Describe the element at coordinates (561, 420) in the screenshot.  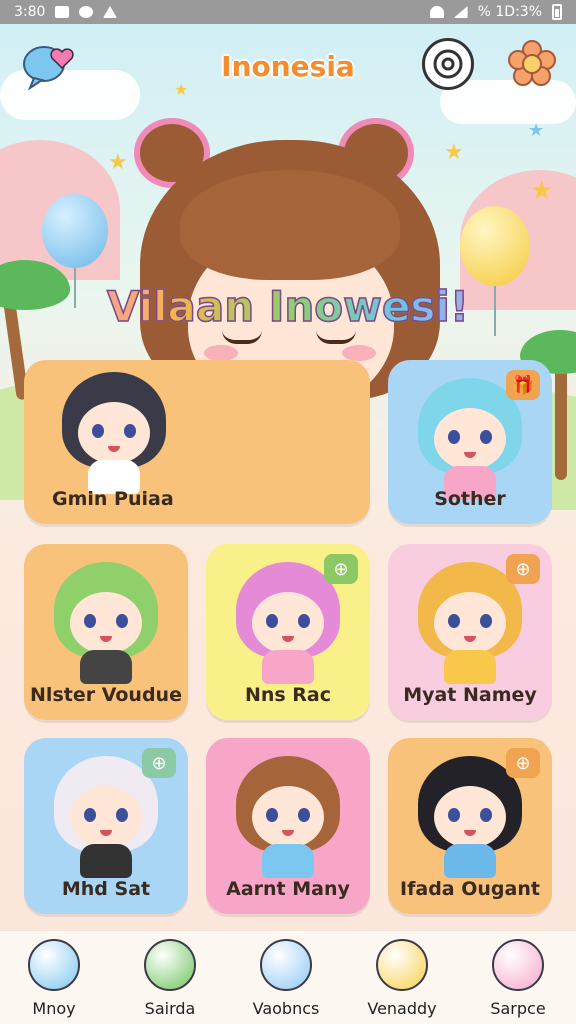
I see `palm-tree-decoration` at that location.